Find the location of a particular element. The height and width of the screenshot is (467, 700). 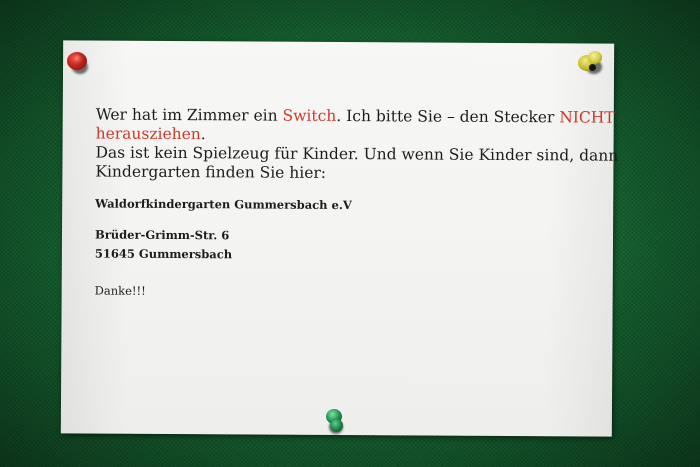

text-segment: . Ich bitte Sie – den Stecker is located at coordinates (448, 116).